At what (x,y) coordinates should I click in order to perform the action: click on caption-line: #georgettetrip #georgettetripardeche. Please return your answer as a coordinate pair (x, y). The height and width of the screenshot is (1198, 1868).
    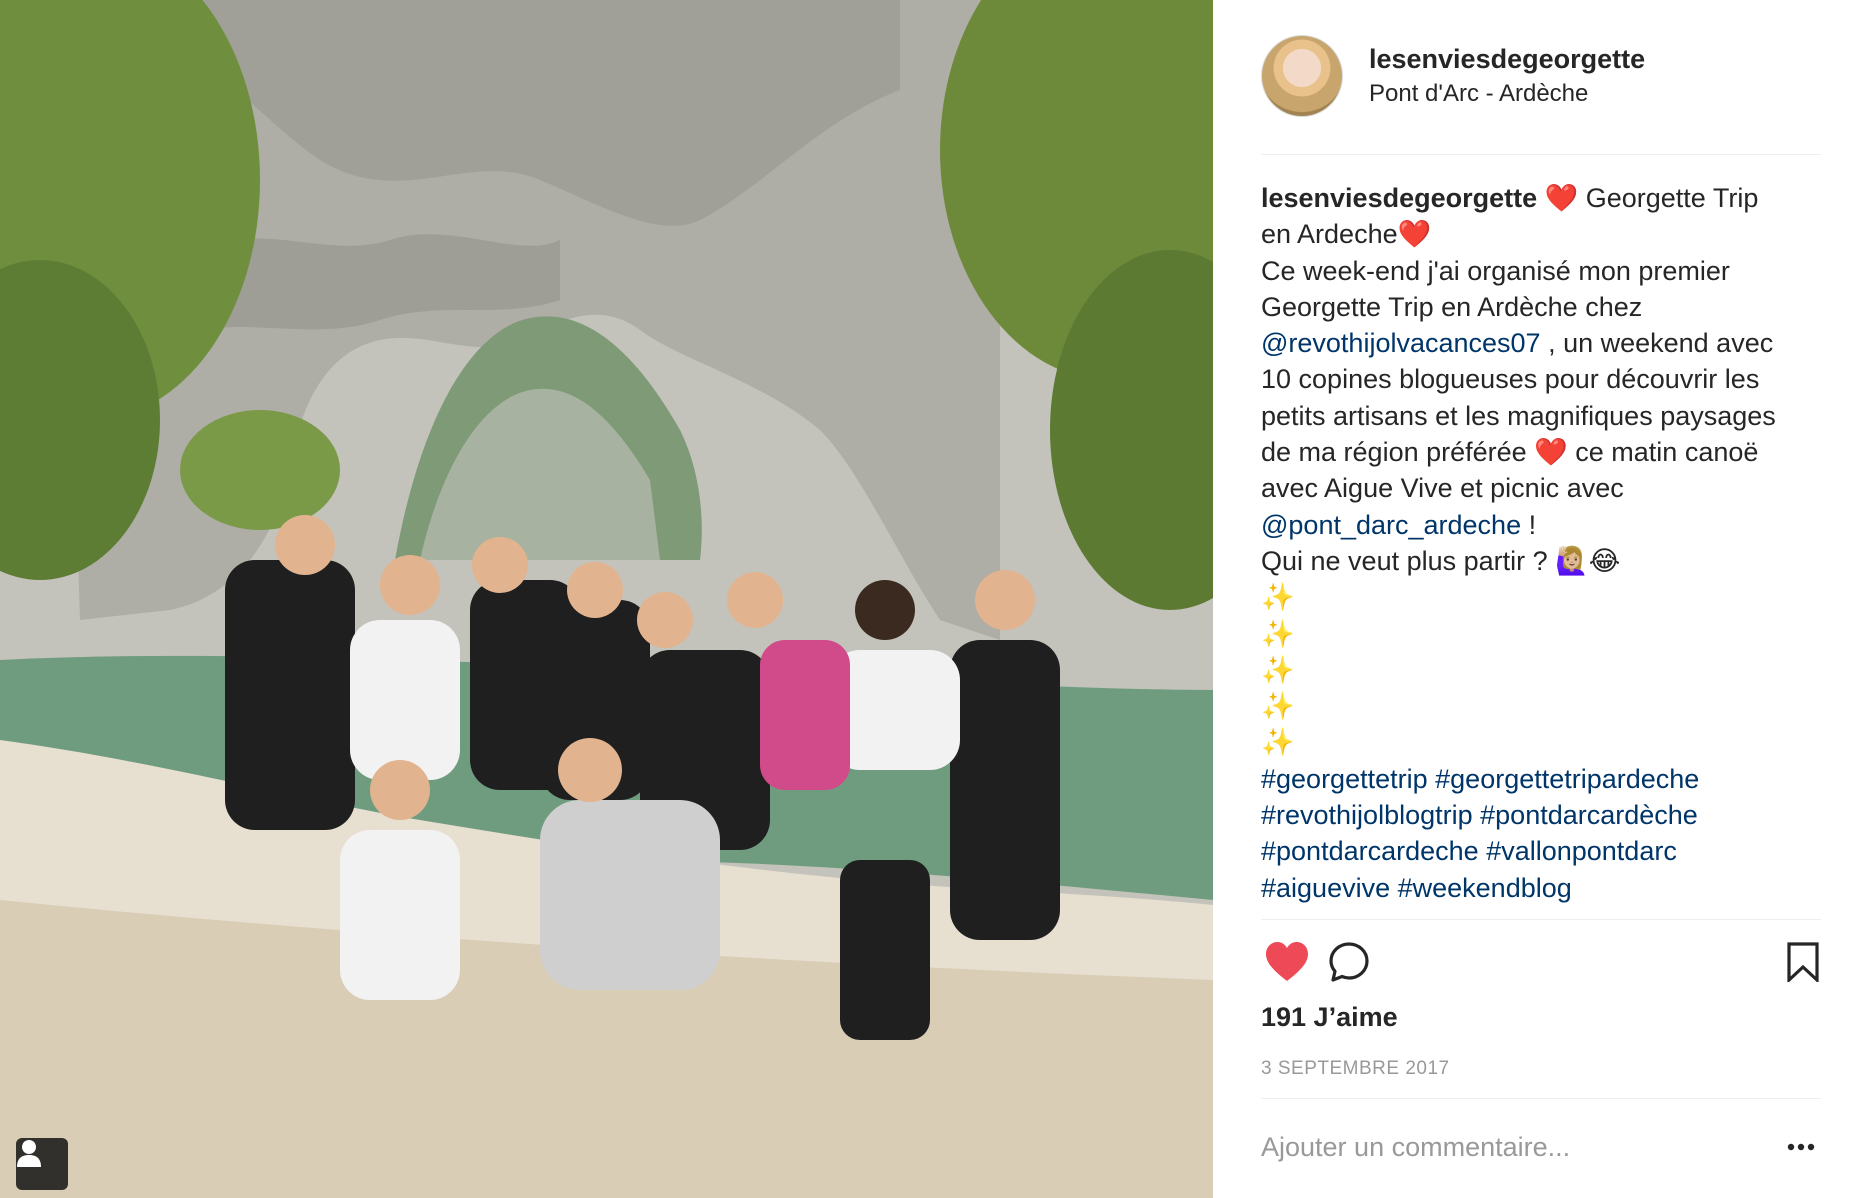
    Looking at the image, I should click on (1544, 779).